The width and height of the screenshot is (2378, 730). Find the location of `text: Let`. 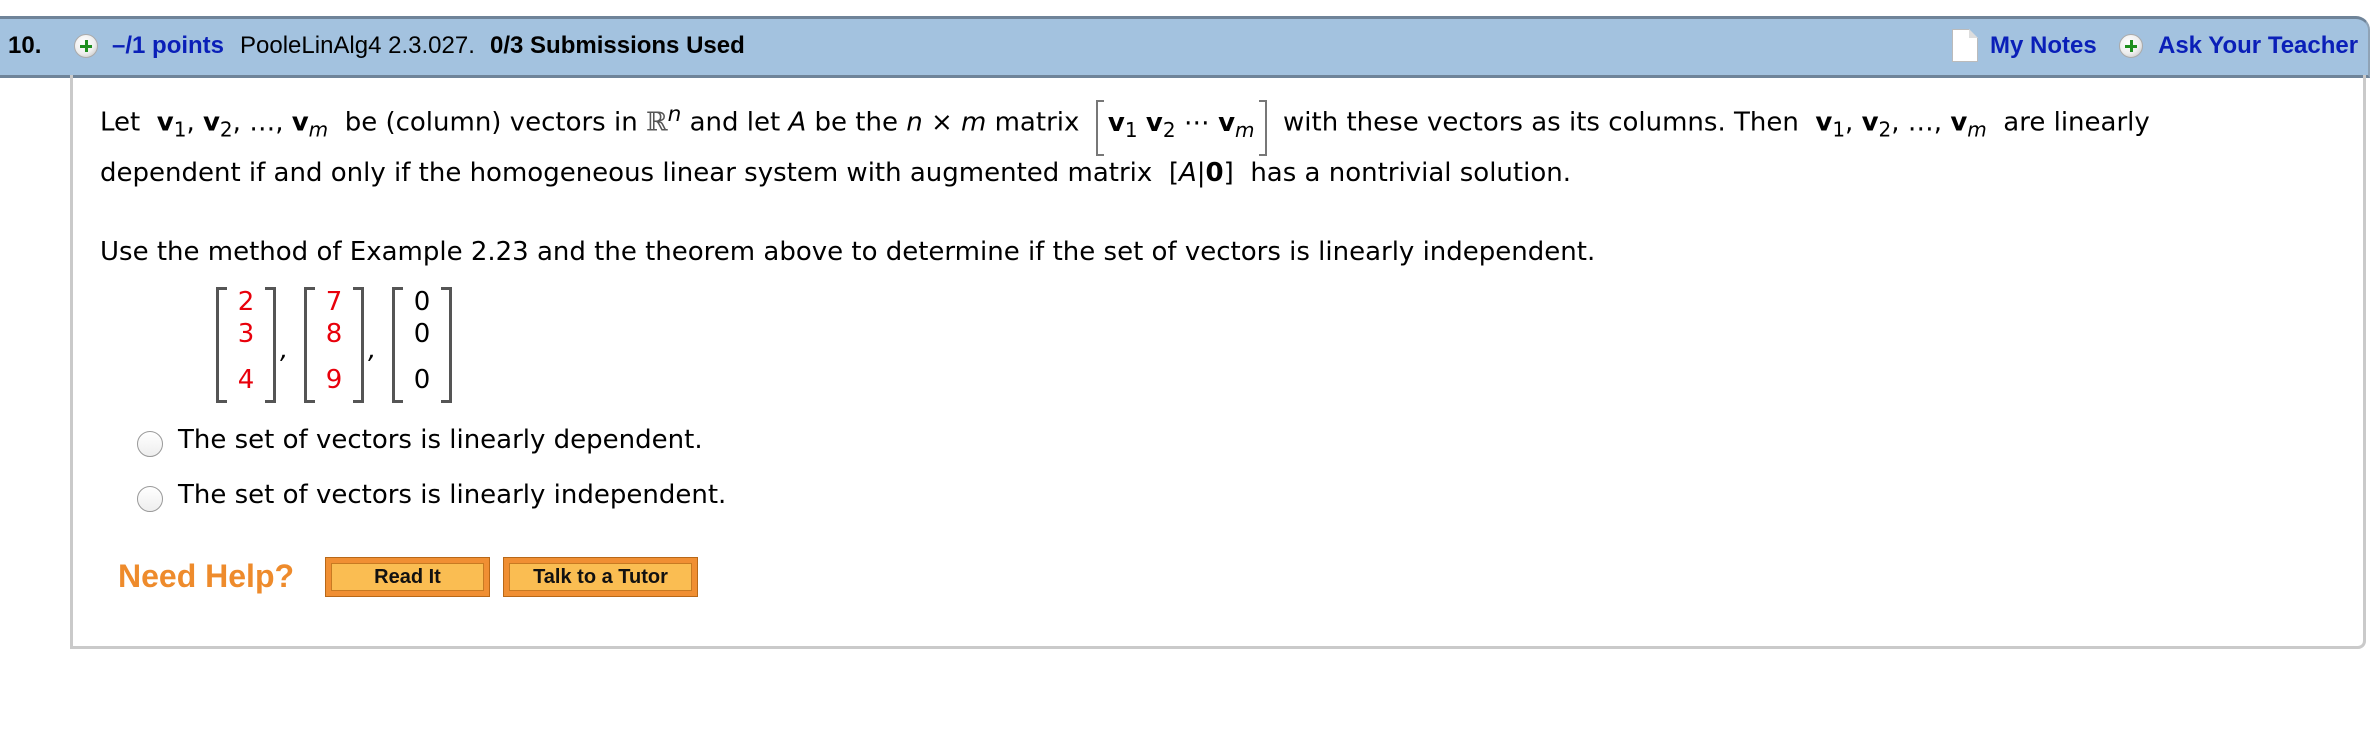

text: Let is located at coordinates (120, 122).